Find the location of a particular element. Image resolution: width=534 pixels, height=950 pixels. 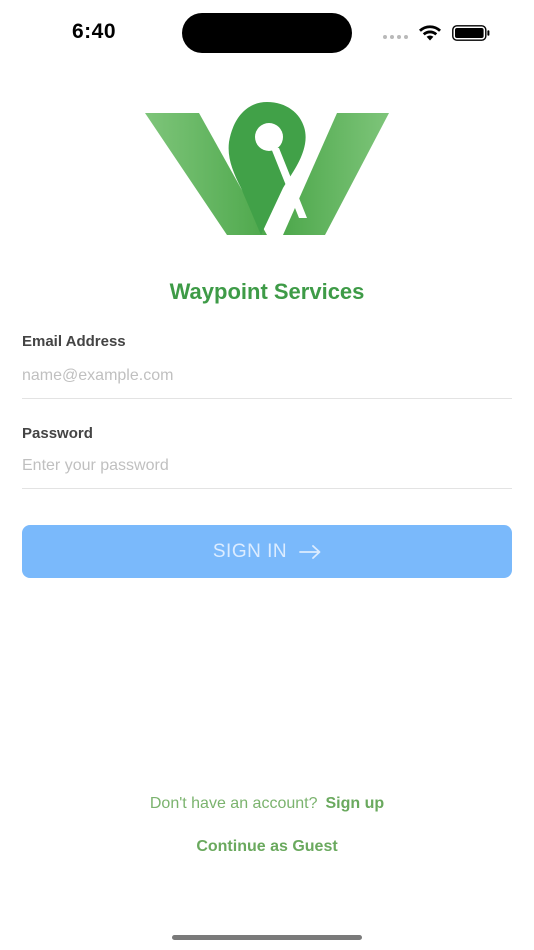

home-indicator is located at coordinates (267, 937).